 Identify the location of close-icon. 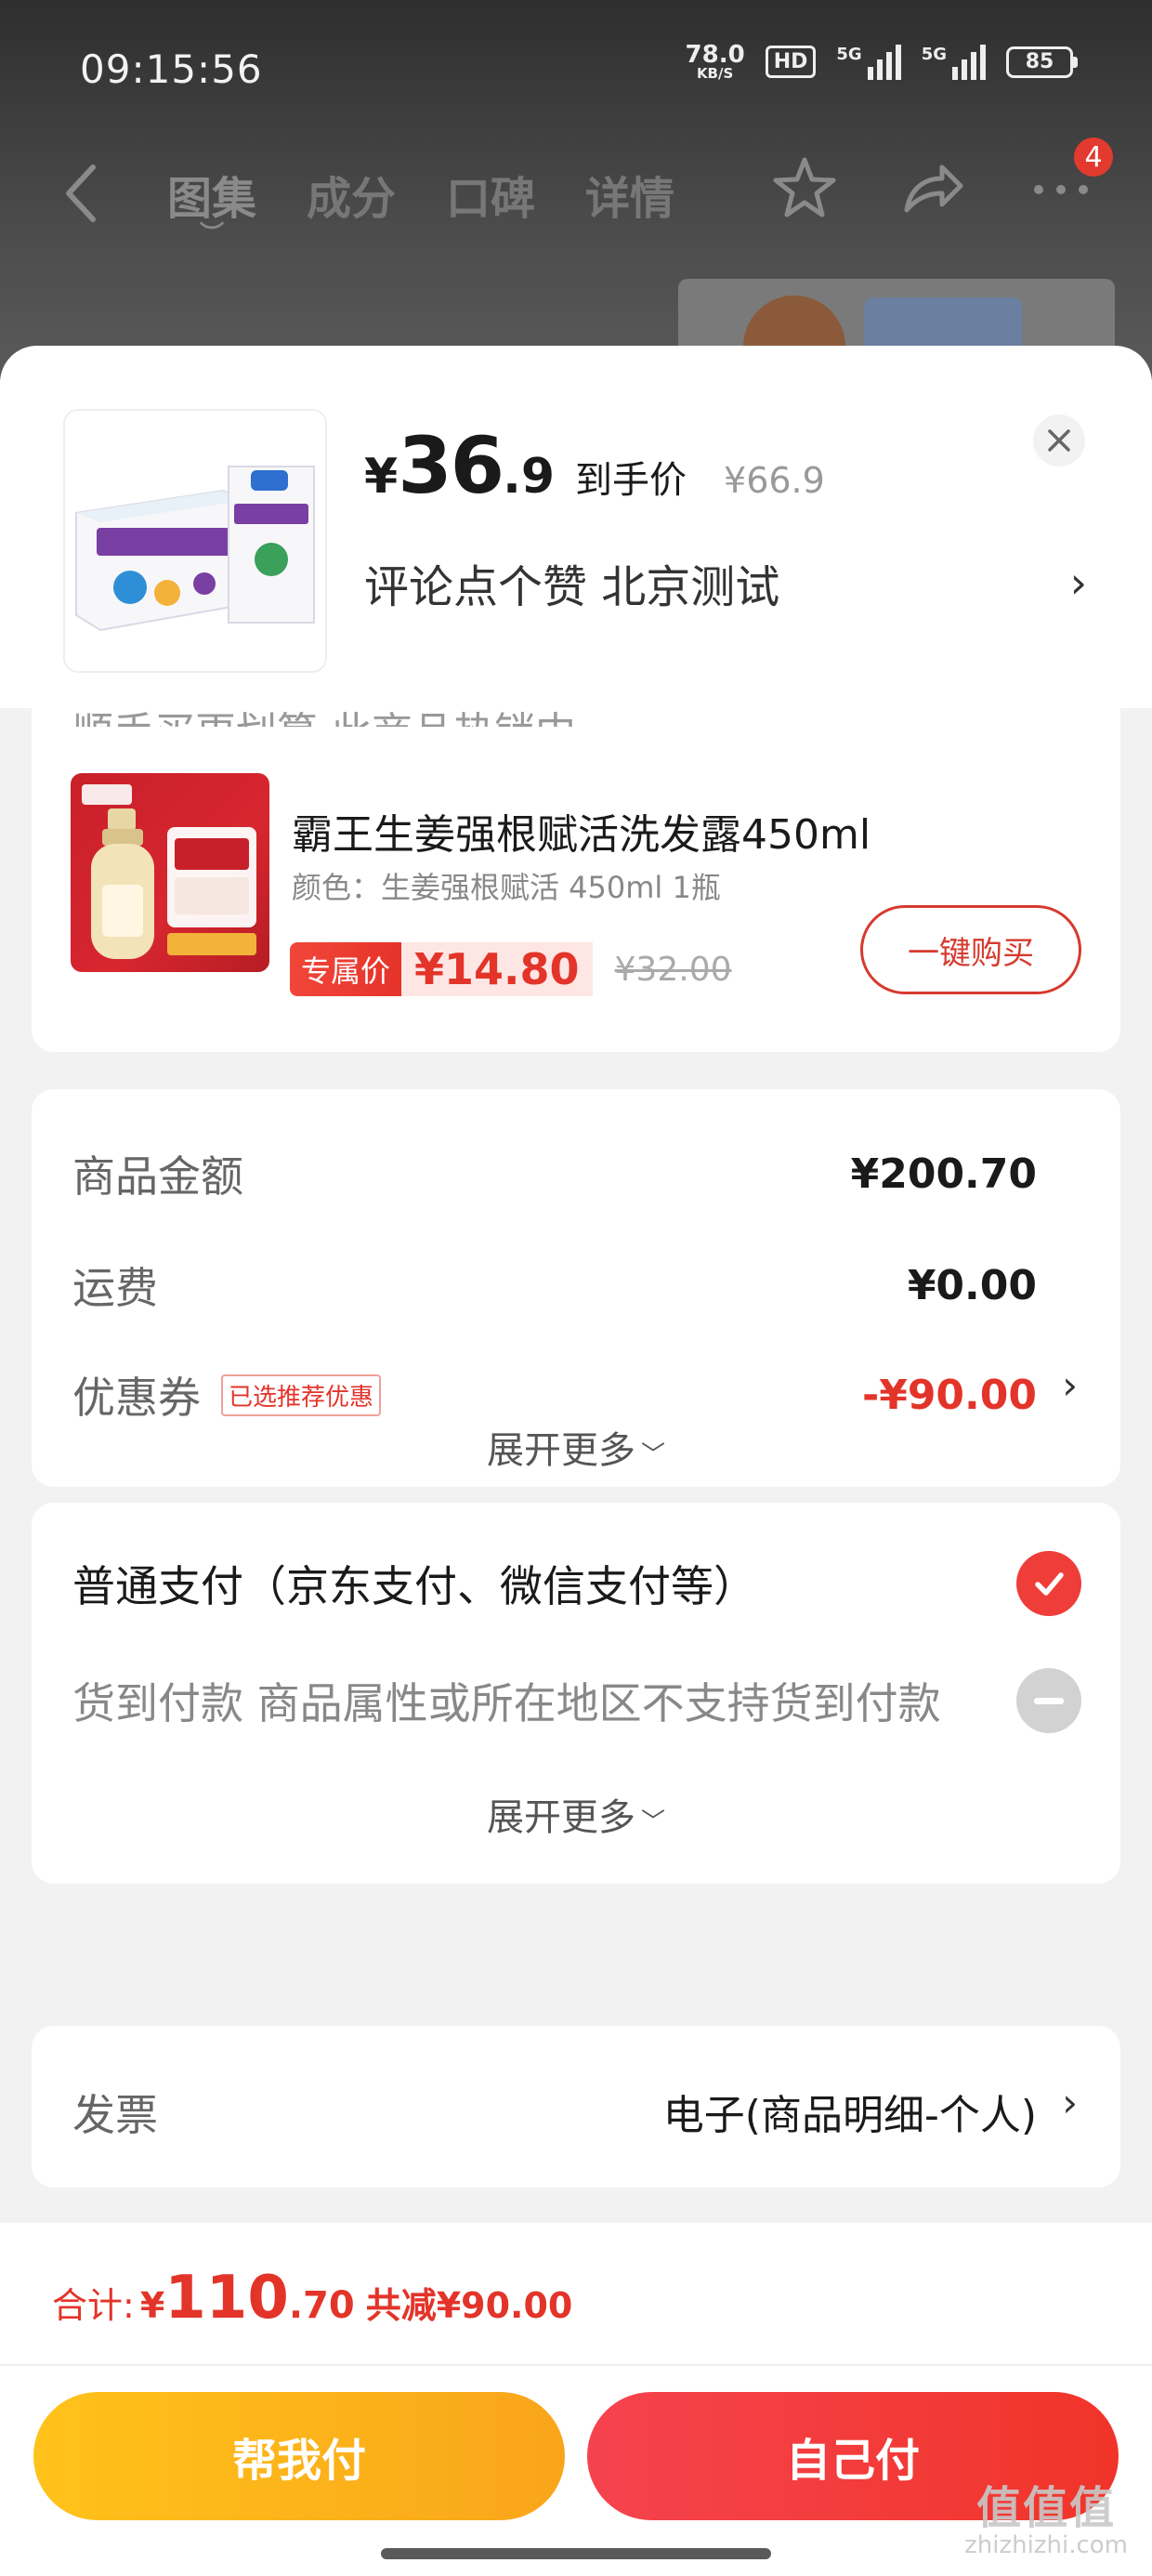
(1059, 440).